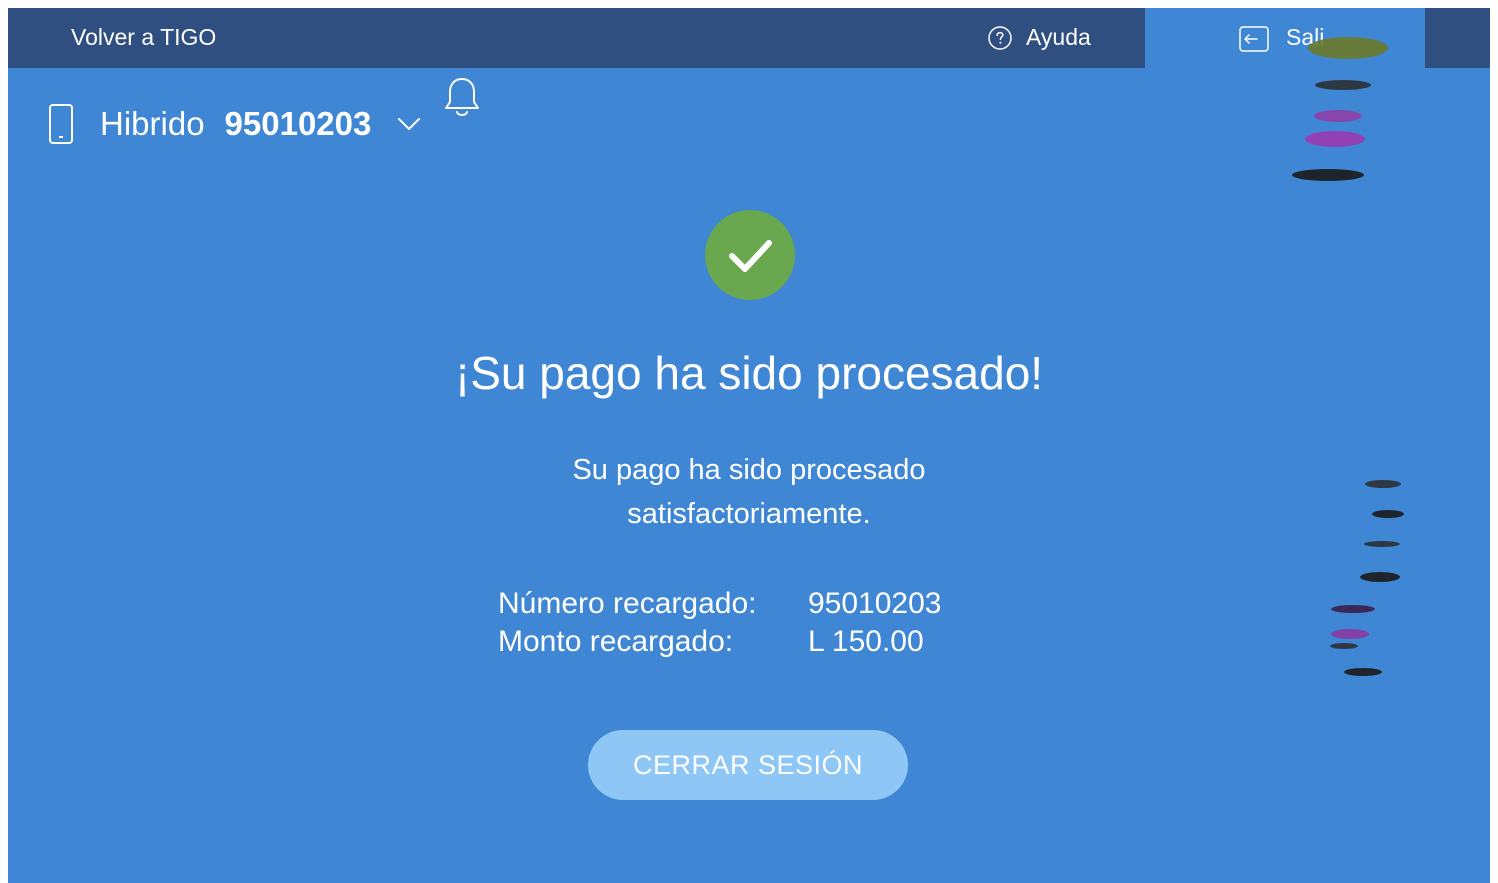 This screenshot has width=1498, height=883. I want to click on recharged-amount-value: L 150.00, so click(866, 641).